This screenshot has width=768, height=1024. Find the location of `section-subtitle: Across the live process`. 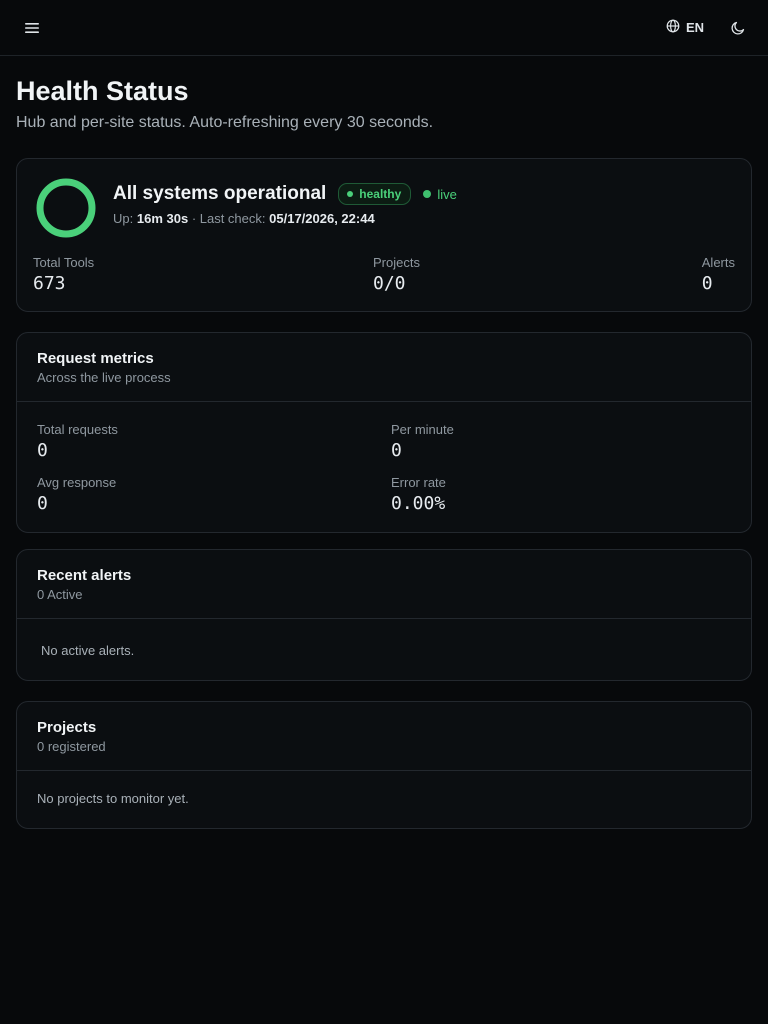

section-subtitle: Across the live process is located at coordinates (104, 377).